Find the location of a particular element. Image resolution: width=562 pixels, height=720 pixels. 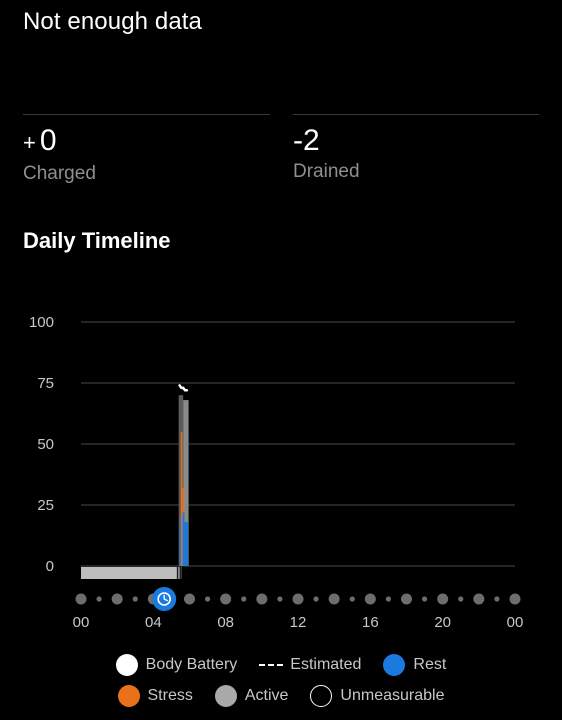

charged-stat: +0 Charged is located at coordinates (59, 155).